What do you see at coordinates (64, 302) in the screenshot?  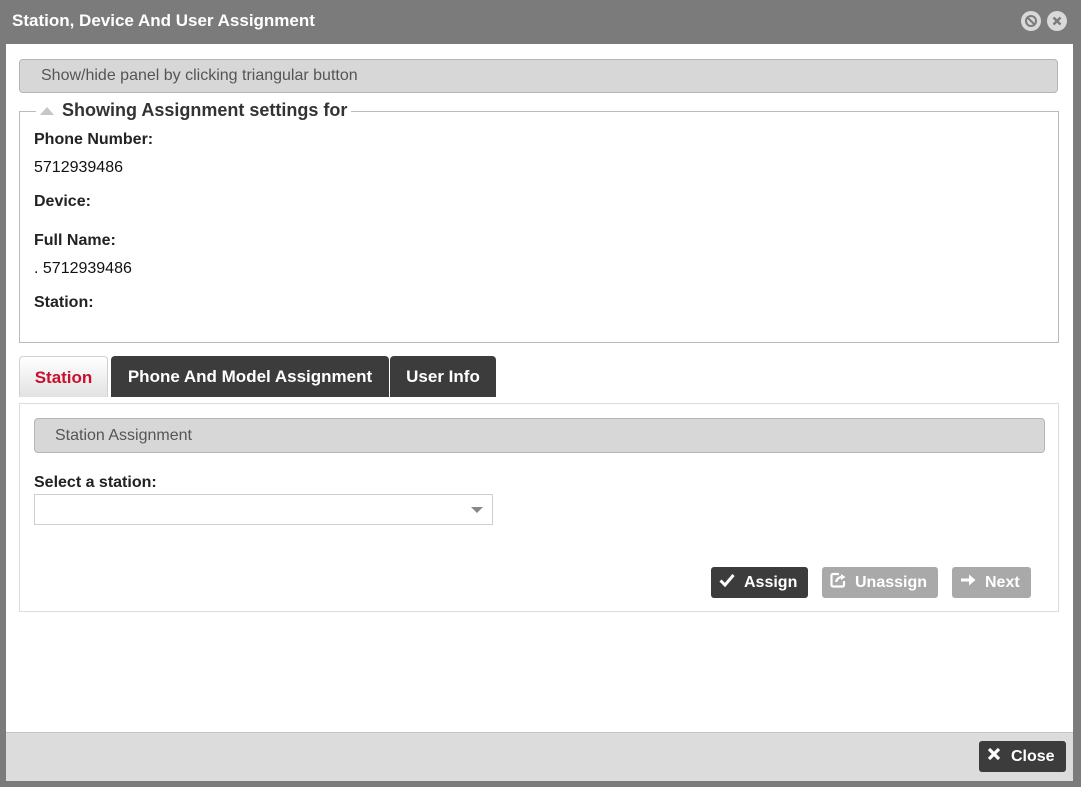 I see `station-label: Station:` at bounding box center [64, 302].